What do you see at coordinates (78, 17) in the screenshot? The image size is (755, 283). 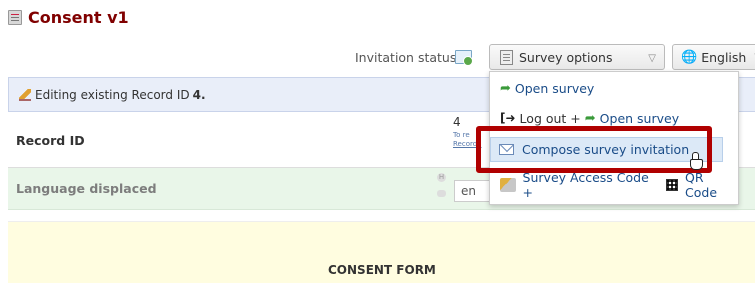 I see `page-title: Consent v1` at bounding box center [78, 17].